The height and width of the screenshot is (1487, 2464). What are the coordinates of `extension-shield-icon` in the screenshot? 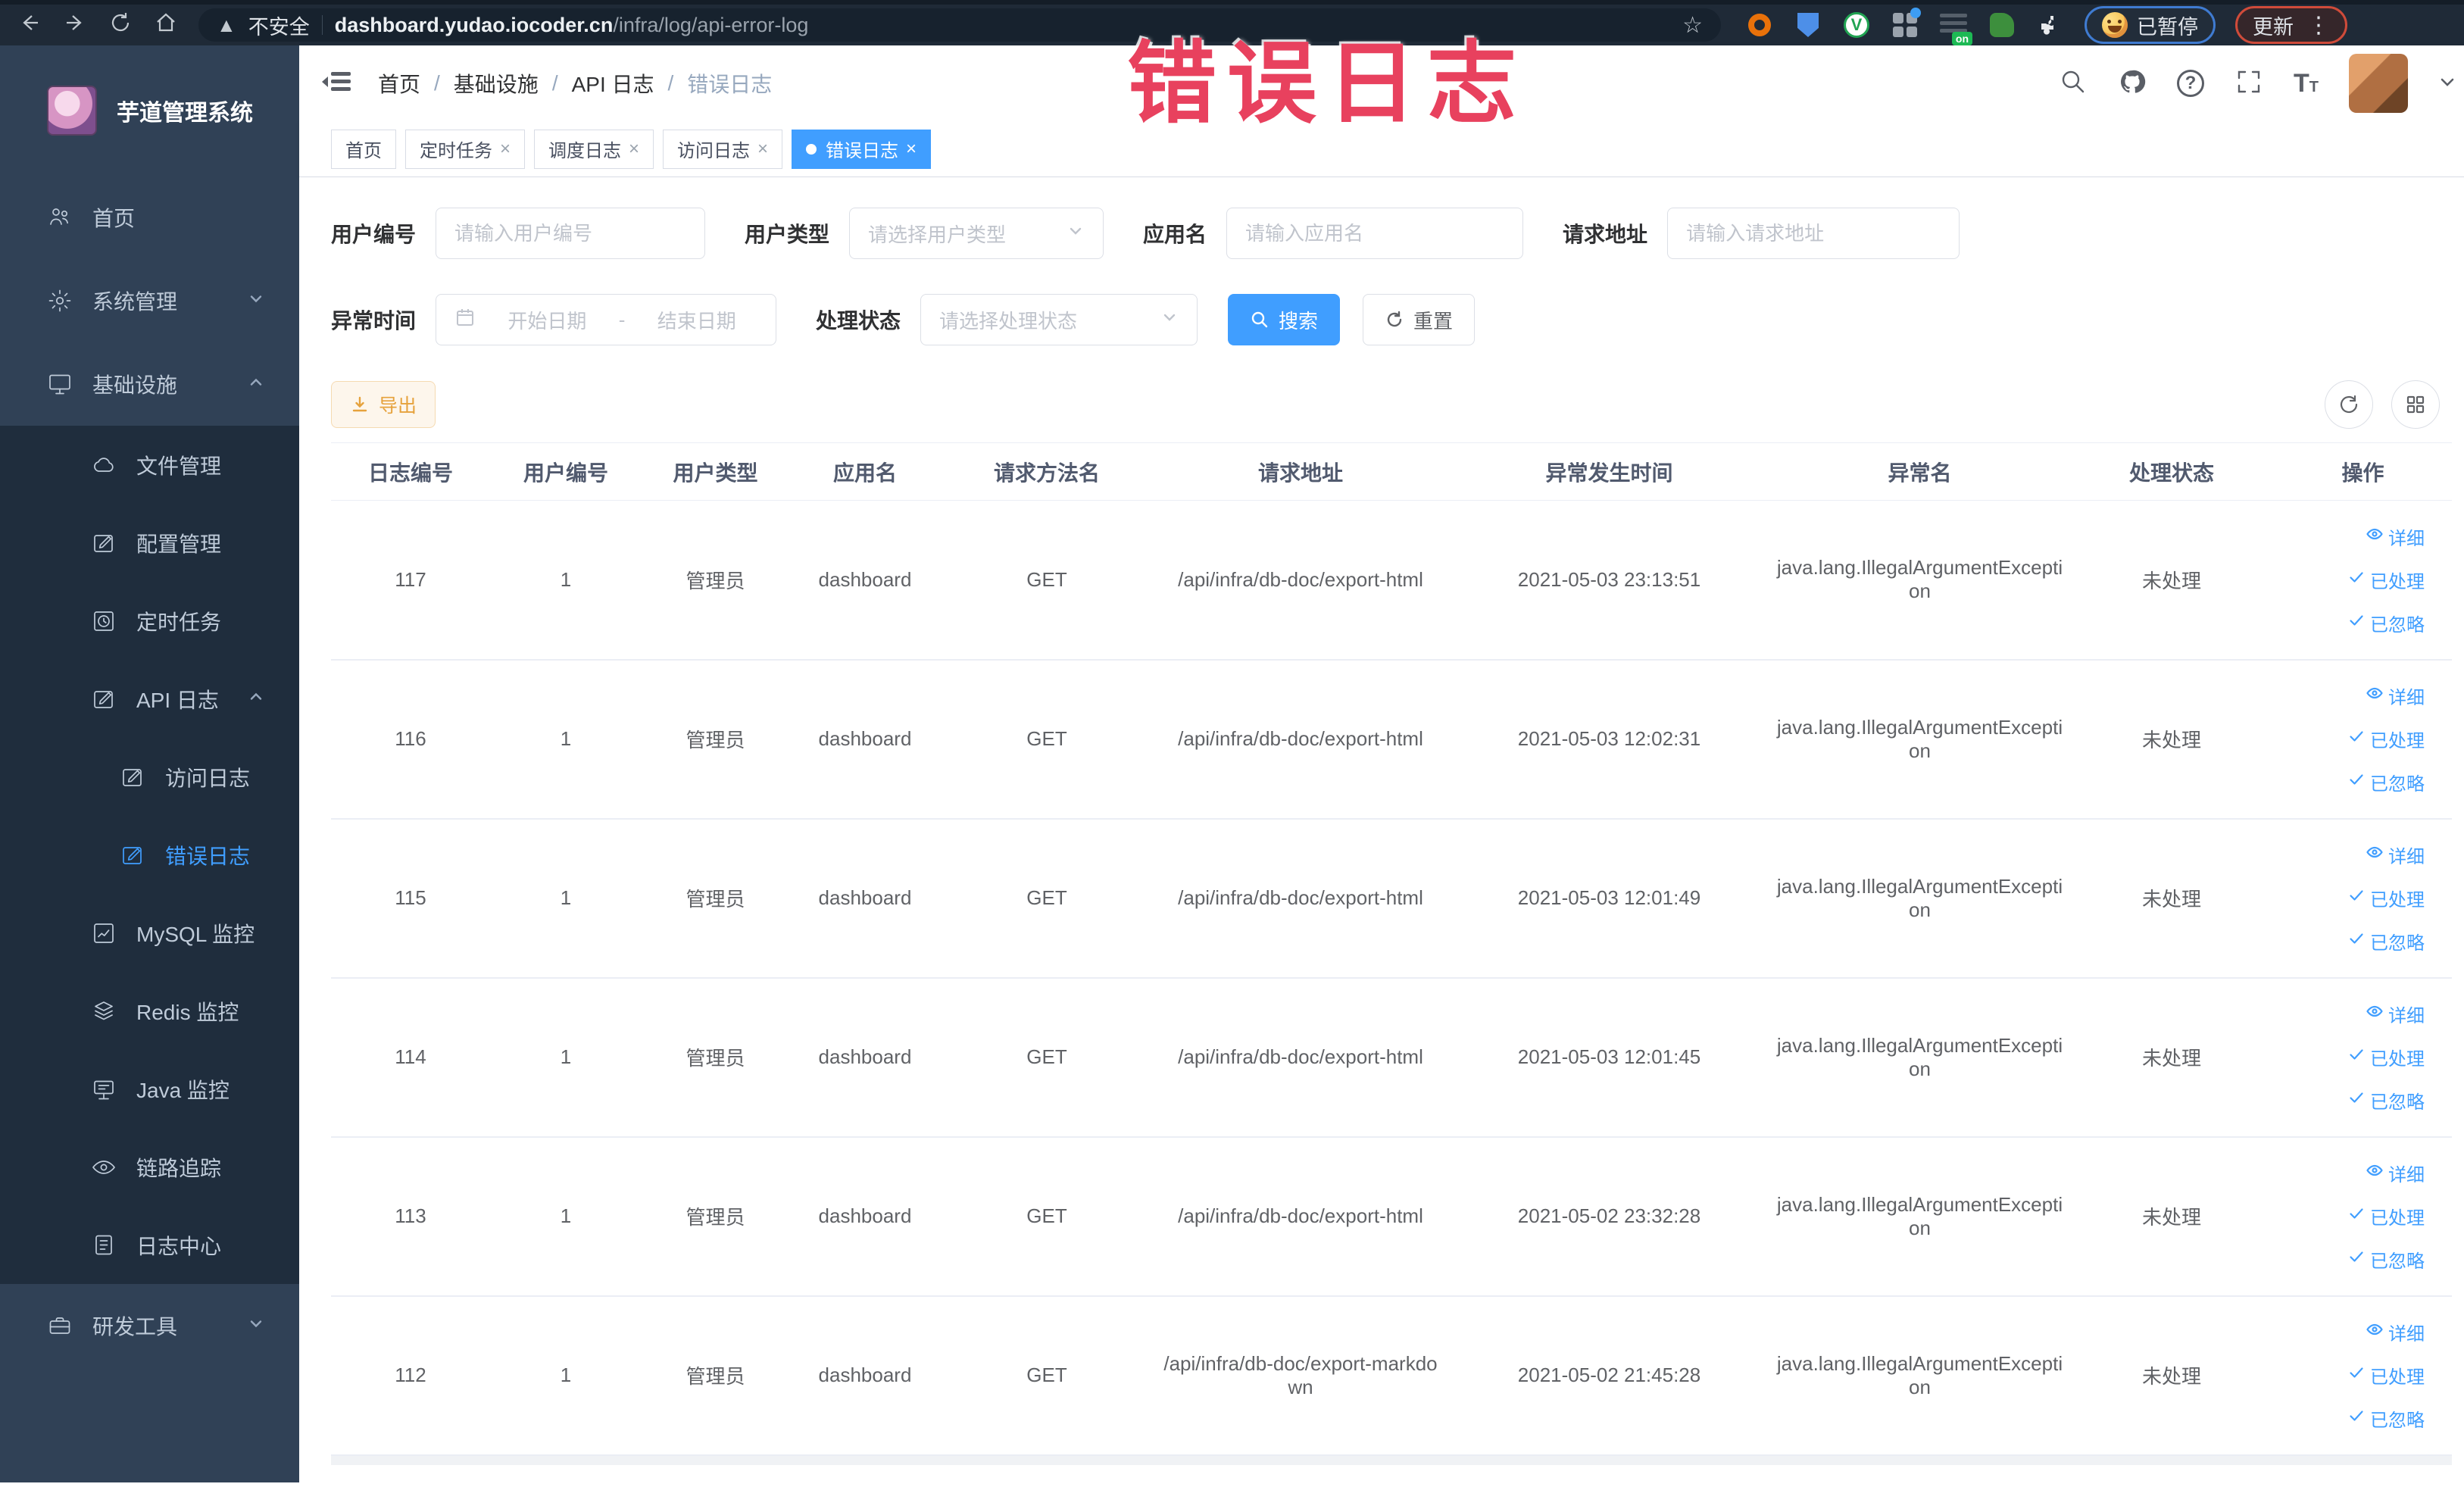 It's located at (1808, 25).